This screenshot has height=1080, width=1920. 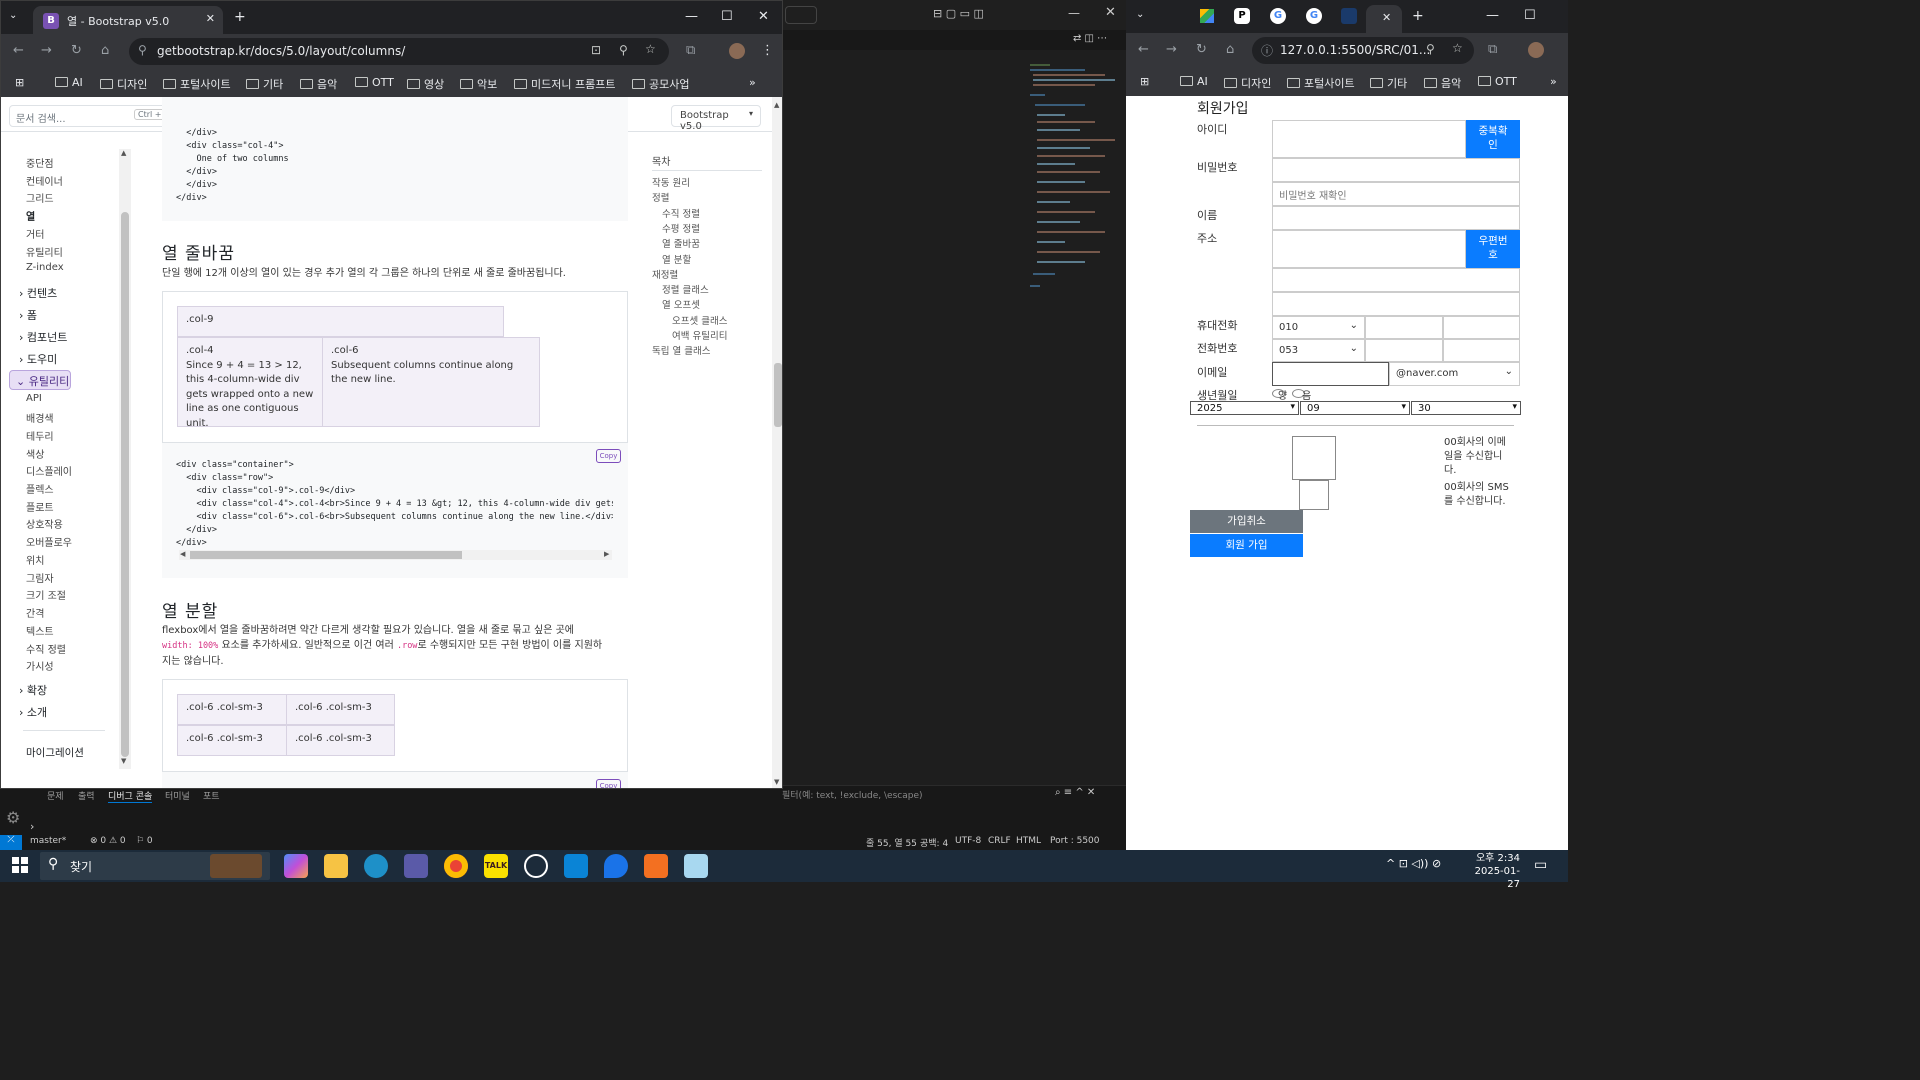 I want to click on scroll-left-icon: ◀, so click(x=182, y=554).